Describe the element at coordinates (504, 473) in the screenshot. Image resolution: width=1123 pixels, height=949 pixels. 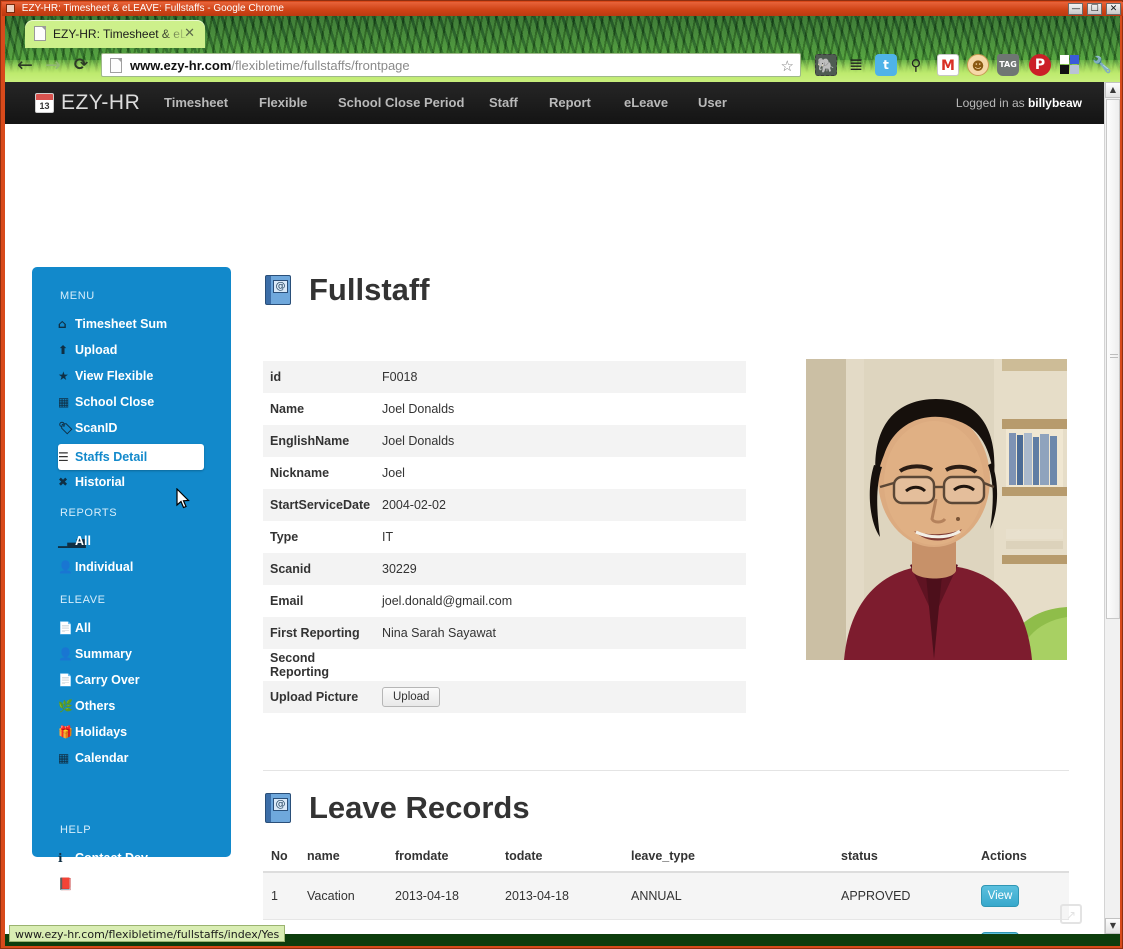
I see `table-row: Nickname Joel` at that location.